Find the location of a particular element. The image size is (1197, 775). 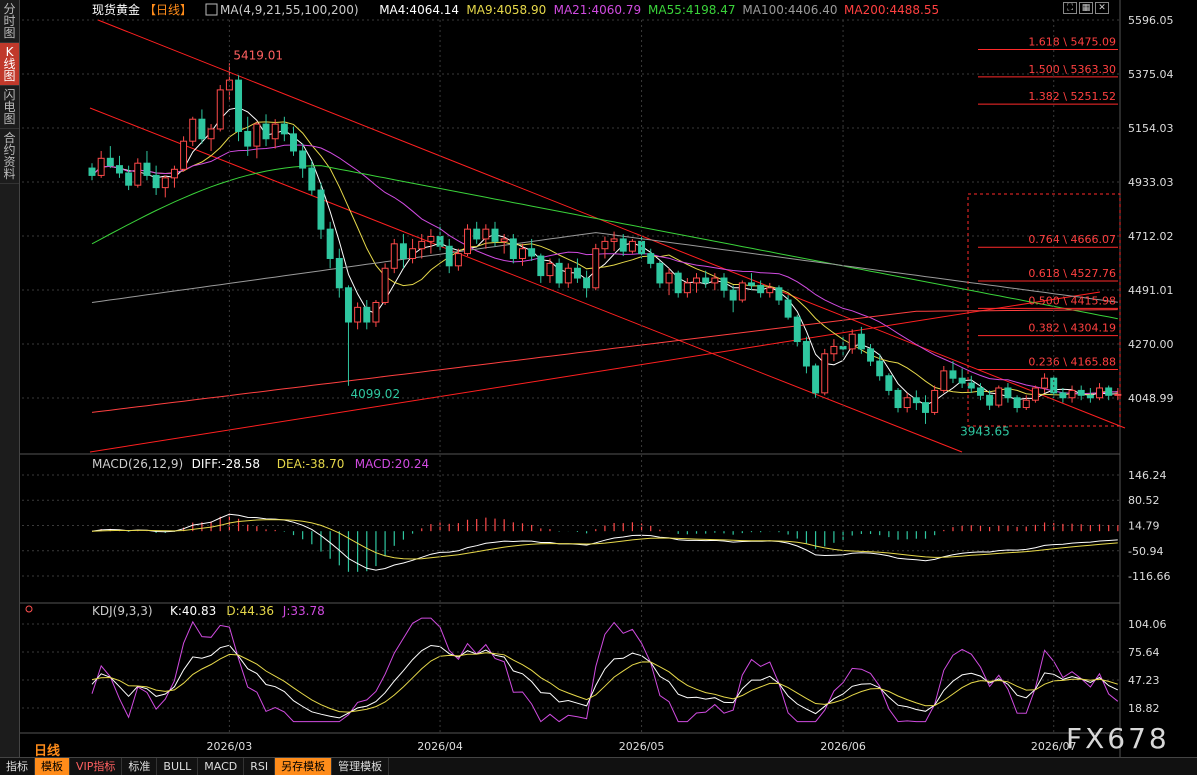

macd-legend-2: DEA:-38.70 is located at coordinates (311, 464).